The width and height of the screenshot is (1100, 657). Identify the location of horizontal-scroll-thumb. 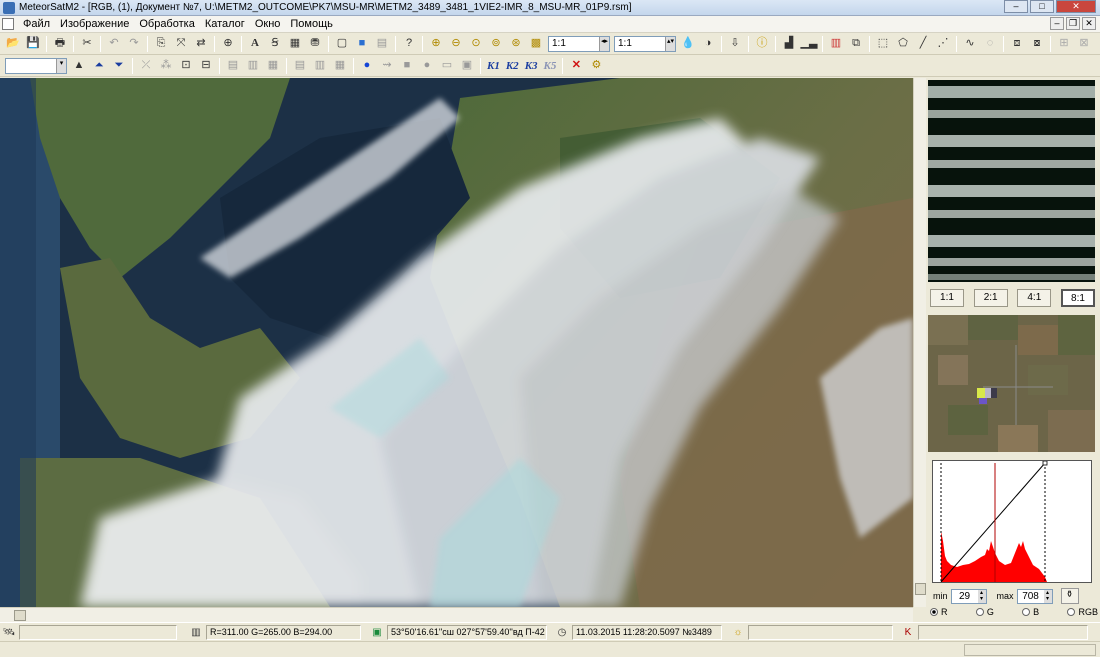
(20, 615).